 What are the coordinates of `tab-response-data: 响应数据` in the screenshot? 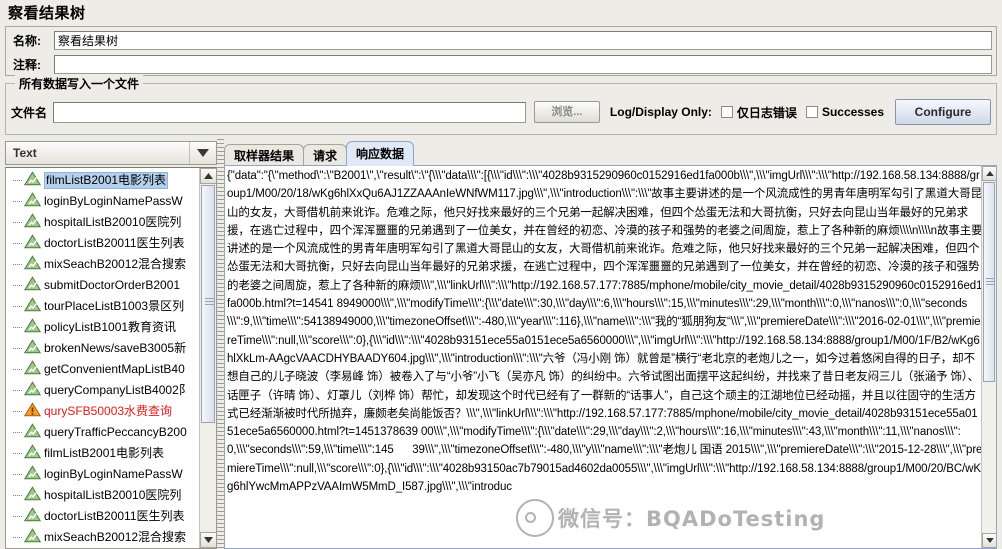 It's located at (380, 153).